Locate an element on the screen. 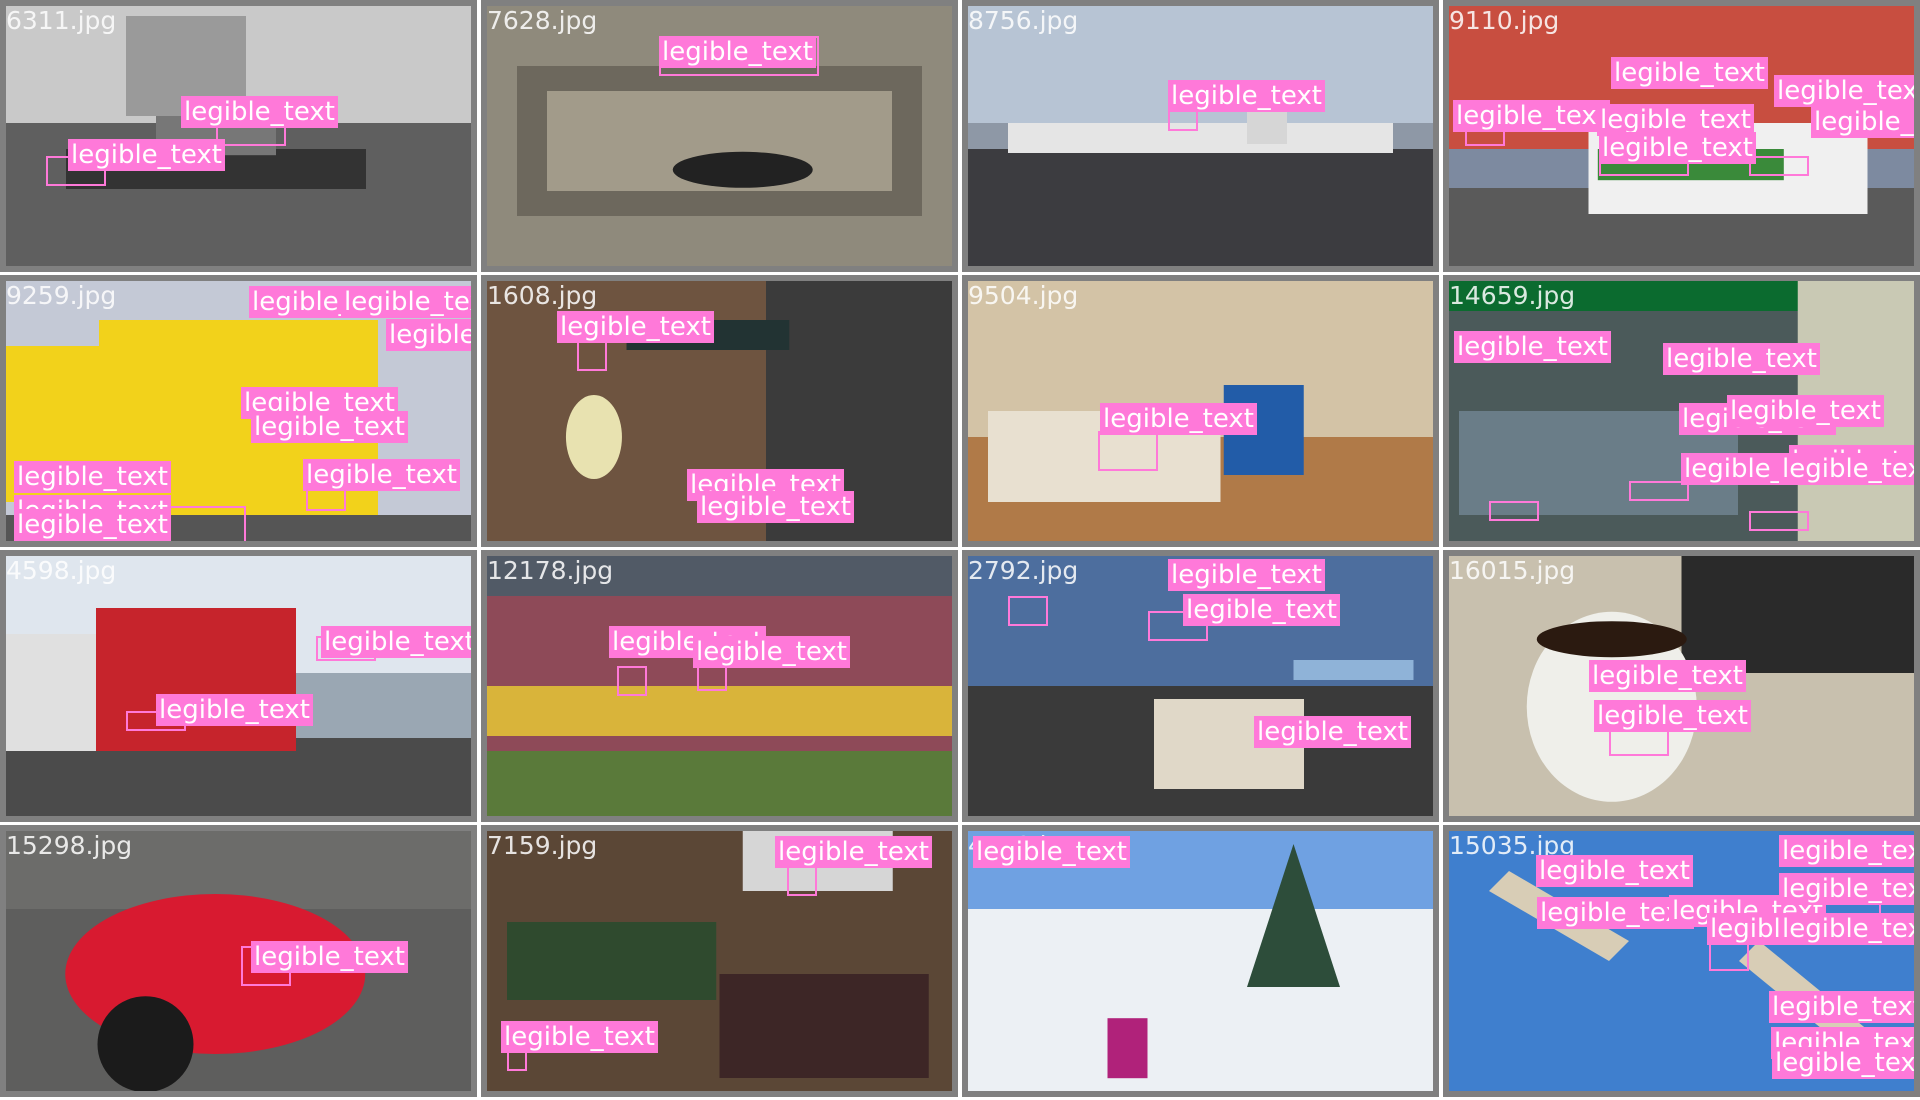 This screenshot has width=1920, height=1100. image-tile: 9504.jpg legible_text is located at coordinates (1200, 411).